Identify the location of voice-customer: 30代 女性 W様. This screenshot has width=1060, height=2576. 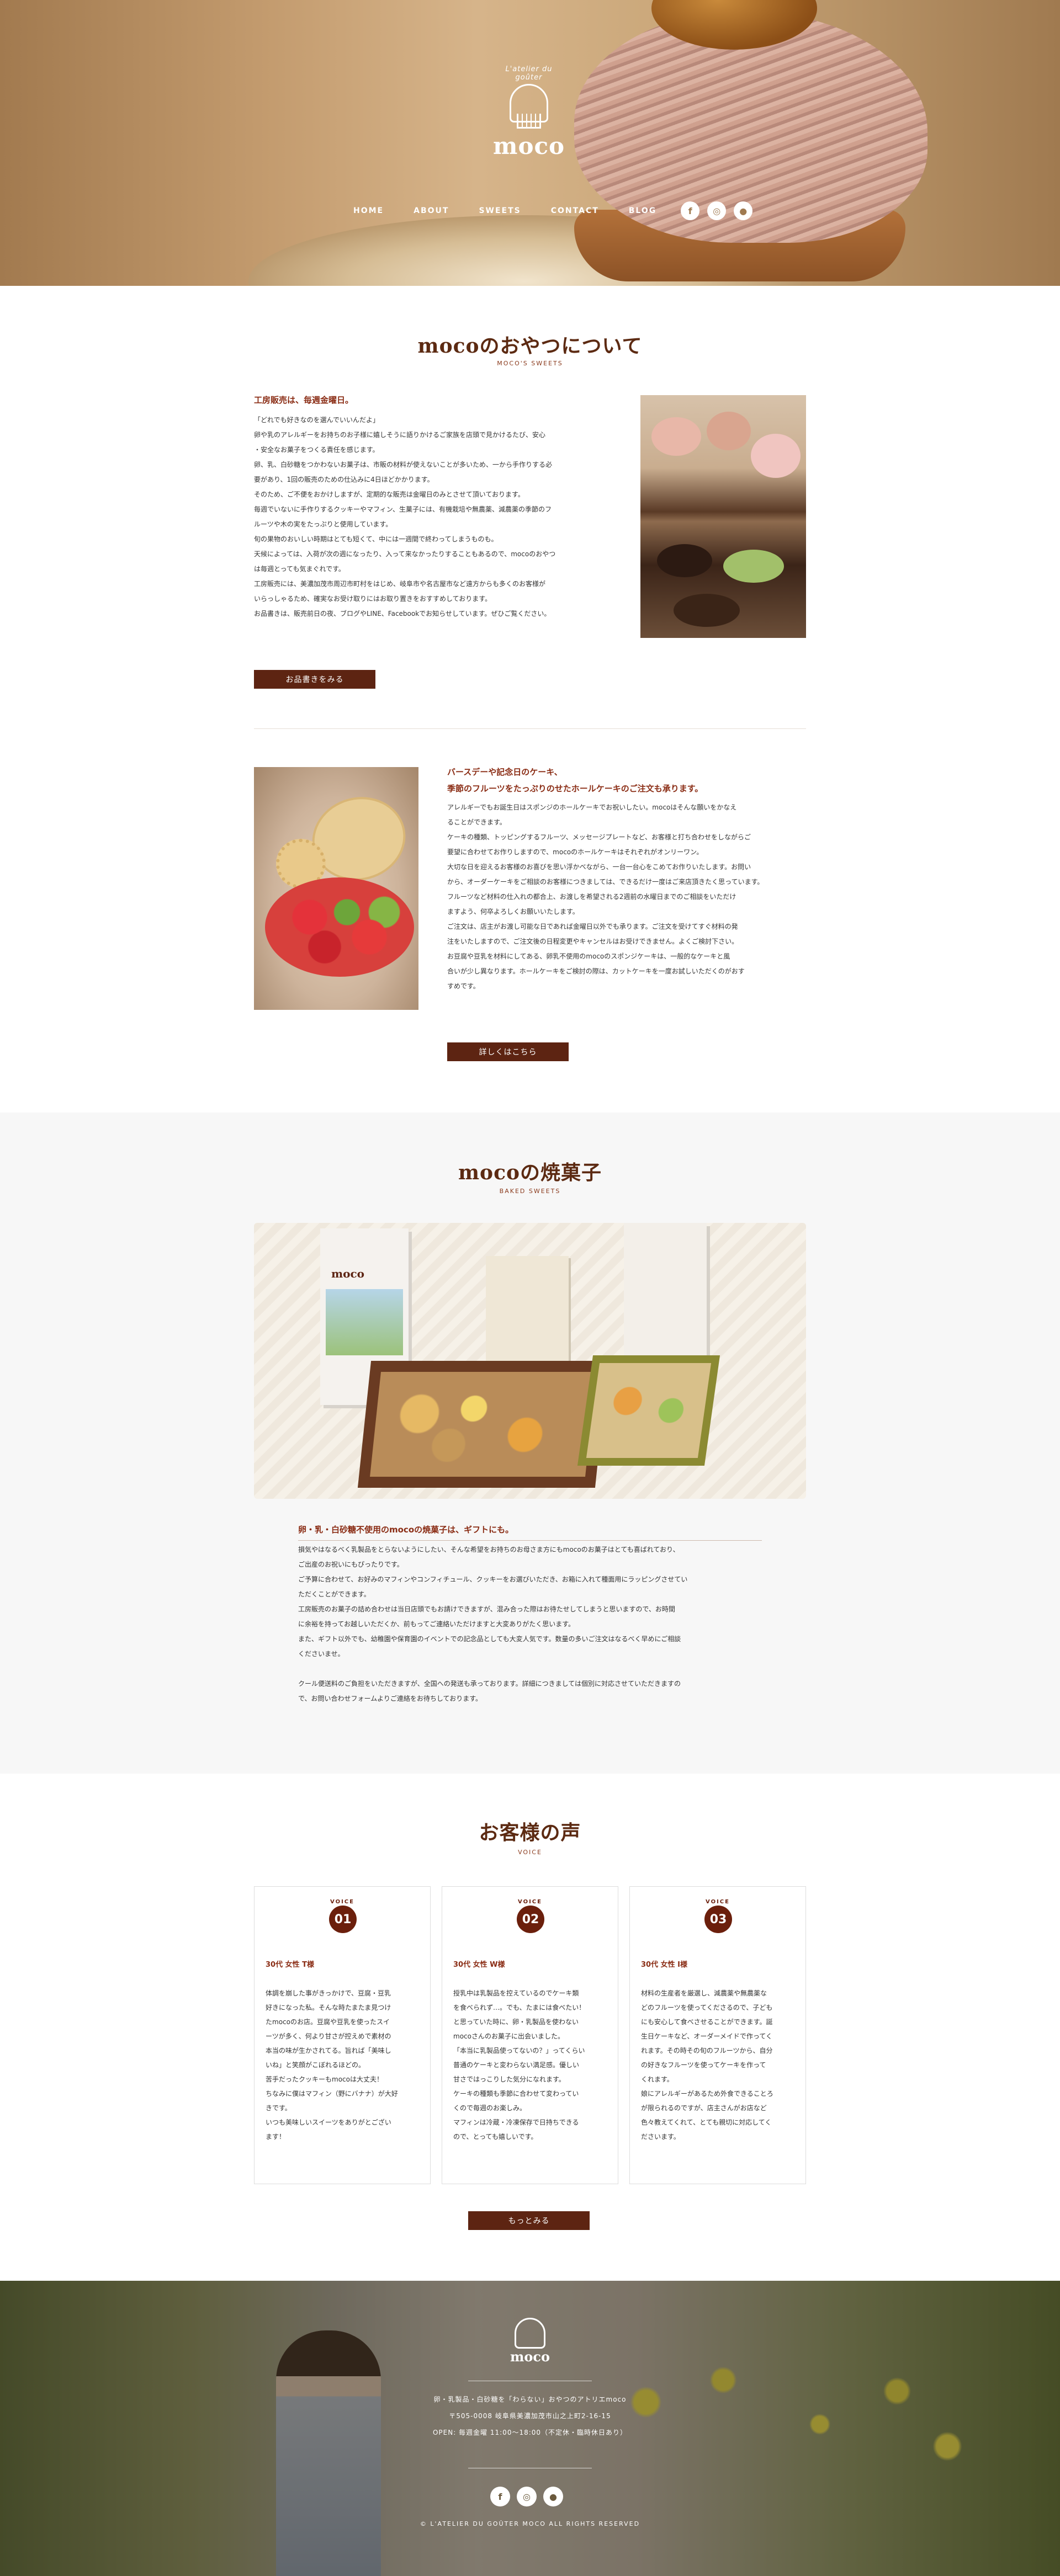
(479, 1965).